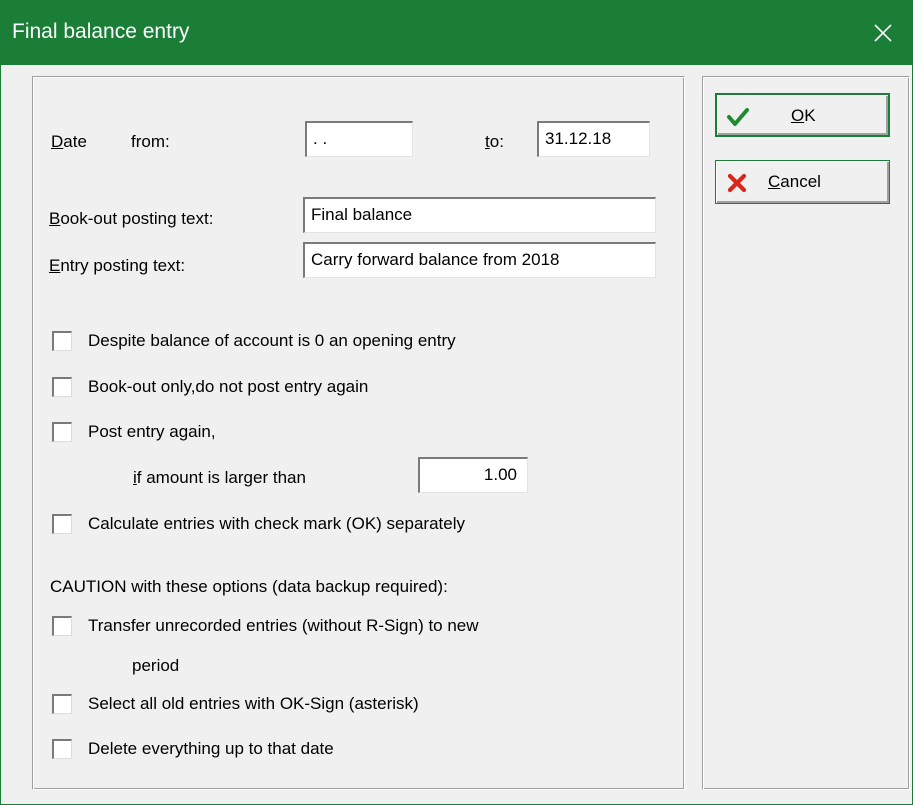 The height and width of the screenshot is (805, 913). I want to click on date-to-label: to:, so click(494, 141).